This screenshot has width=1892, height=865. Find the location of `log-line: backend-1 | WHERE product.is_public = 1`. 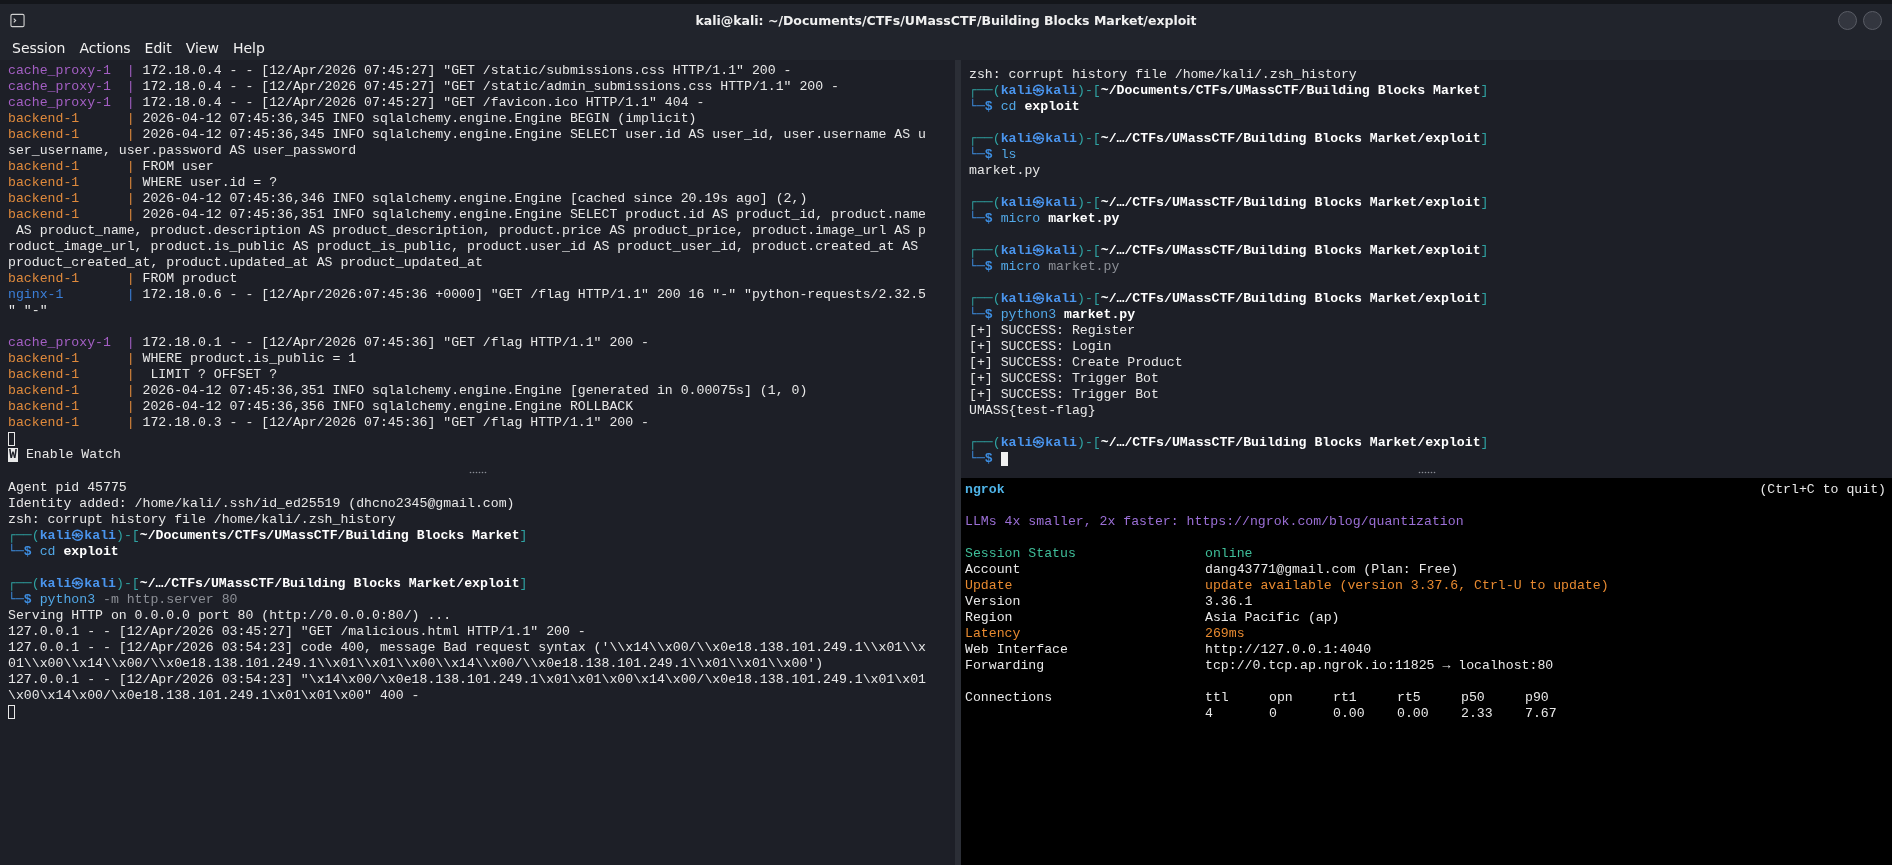

log-line: backend-1 | WHERE product.is_public = 1 is located at coordinates (182, 359).